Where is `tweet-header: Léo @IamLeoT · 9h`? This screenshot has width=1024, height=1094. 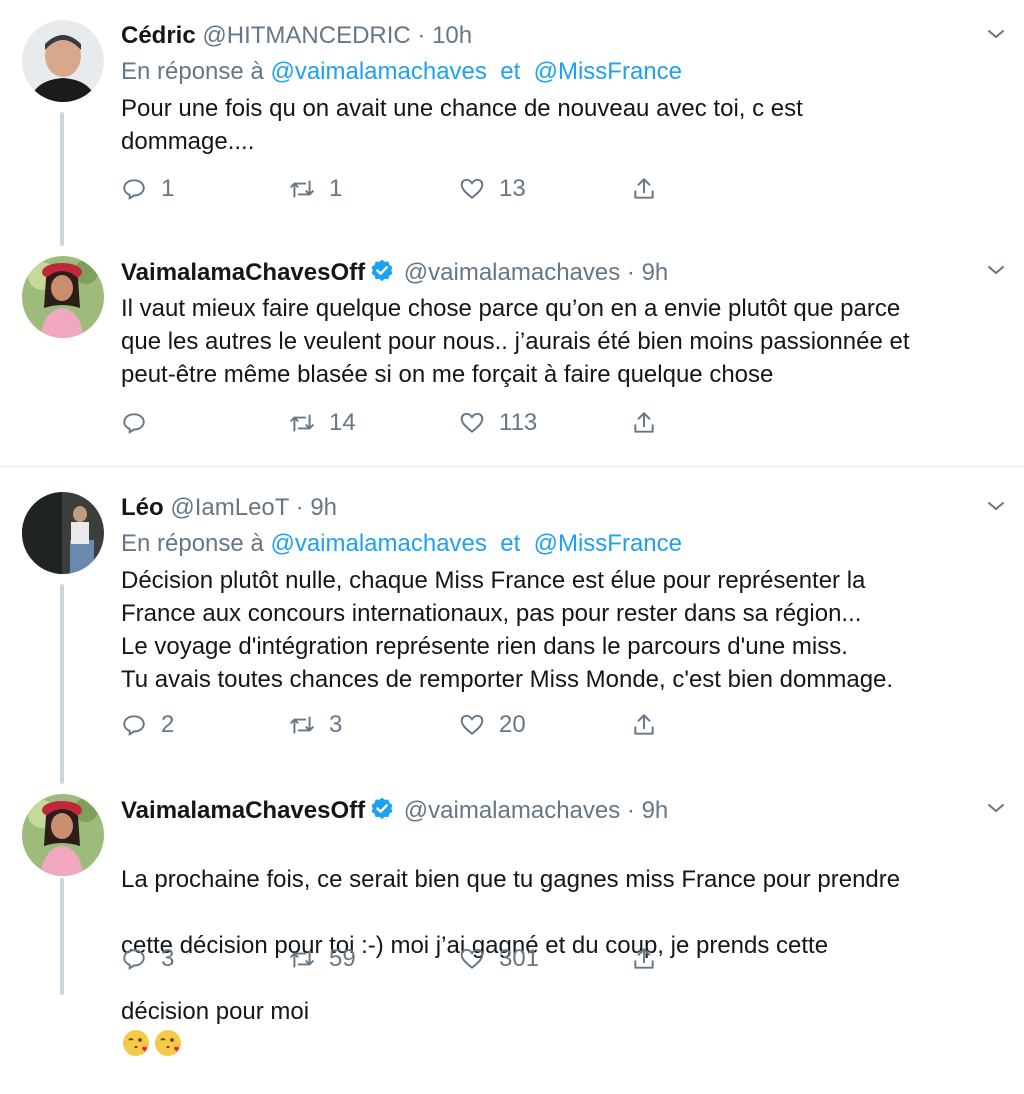
tweet-header: Léo @IamLeoT · 9h is located at coordinates (229, 508).